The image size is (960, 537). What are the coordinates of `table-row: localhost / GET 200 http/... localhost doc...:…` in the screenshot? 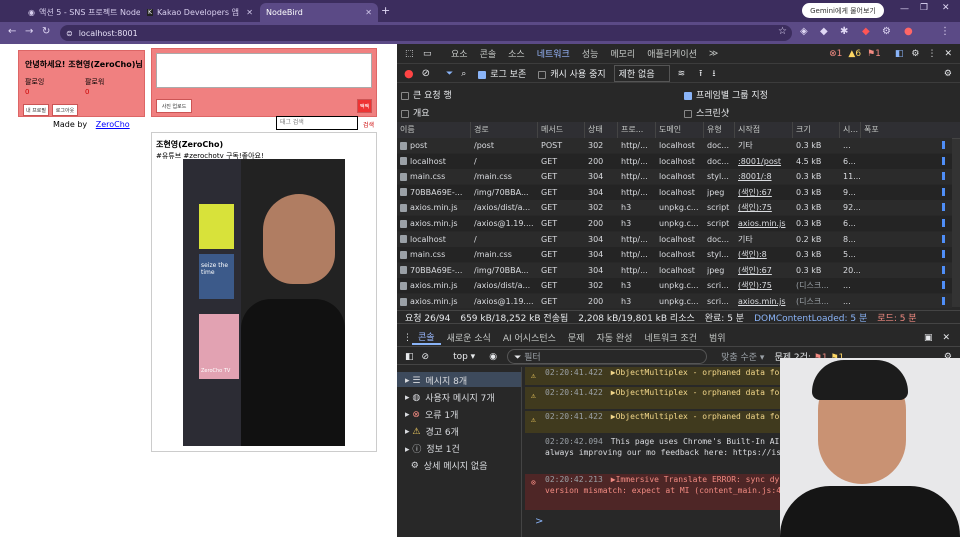 It's located at (674, 161).